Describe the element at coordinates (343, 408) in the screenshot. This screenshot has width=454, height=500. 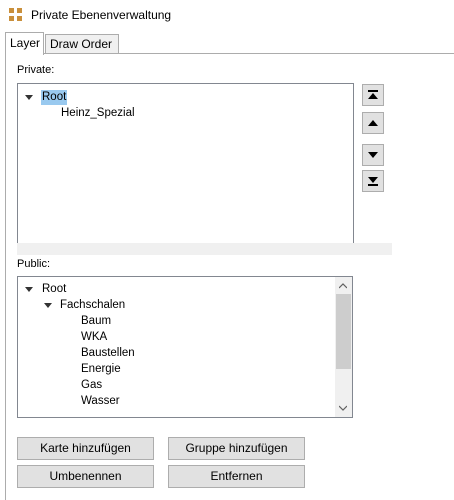
I see `scroll-down-icon` at that location.